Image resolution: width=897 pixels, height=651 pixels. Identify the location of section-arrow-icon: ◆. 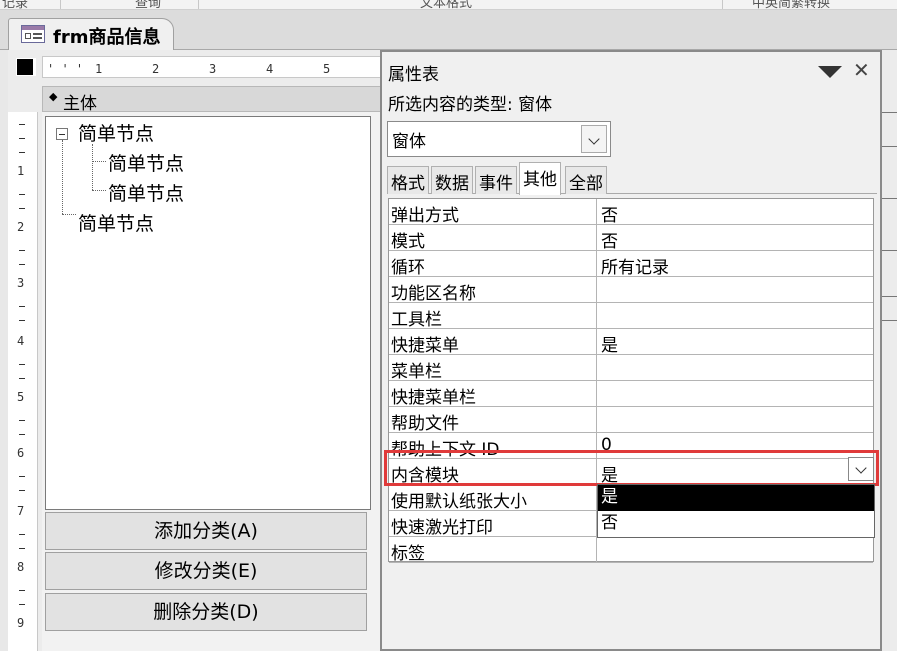
(53, 96).